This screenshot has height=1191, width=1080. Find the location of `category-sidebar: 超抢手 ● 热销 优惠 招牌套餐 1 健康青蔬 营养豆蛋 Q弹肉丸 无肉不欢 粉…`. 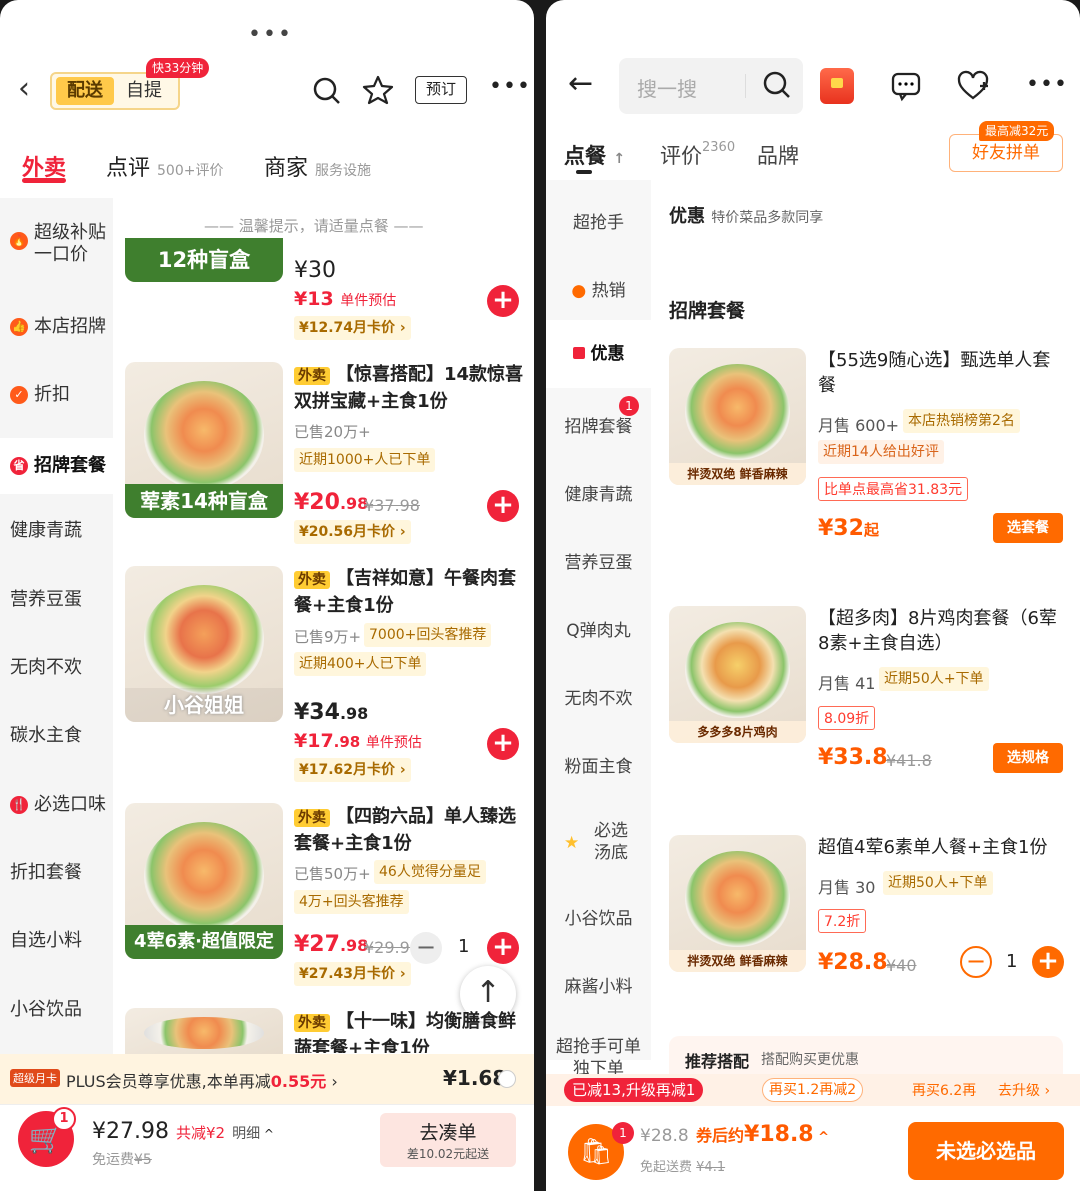

category-sidebar: 超抢手 ● 热销 优惠 招牌套餐 1 健康青蔬 营养豆蛋 Q弹肉丸 无肉不欢 粉… is located at coordinates (598, 629).